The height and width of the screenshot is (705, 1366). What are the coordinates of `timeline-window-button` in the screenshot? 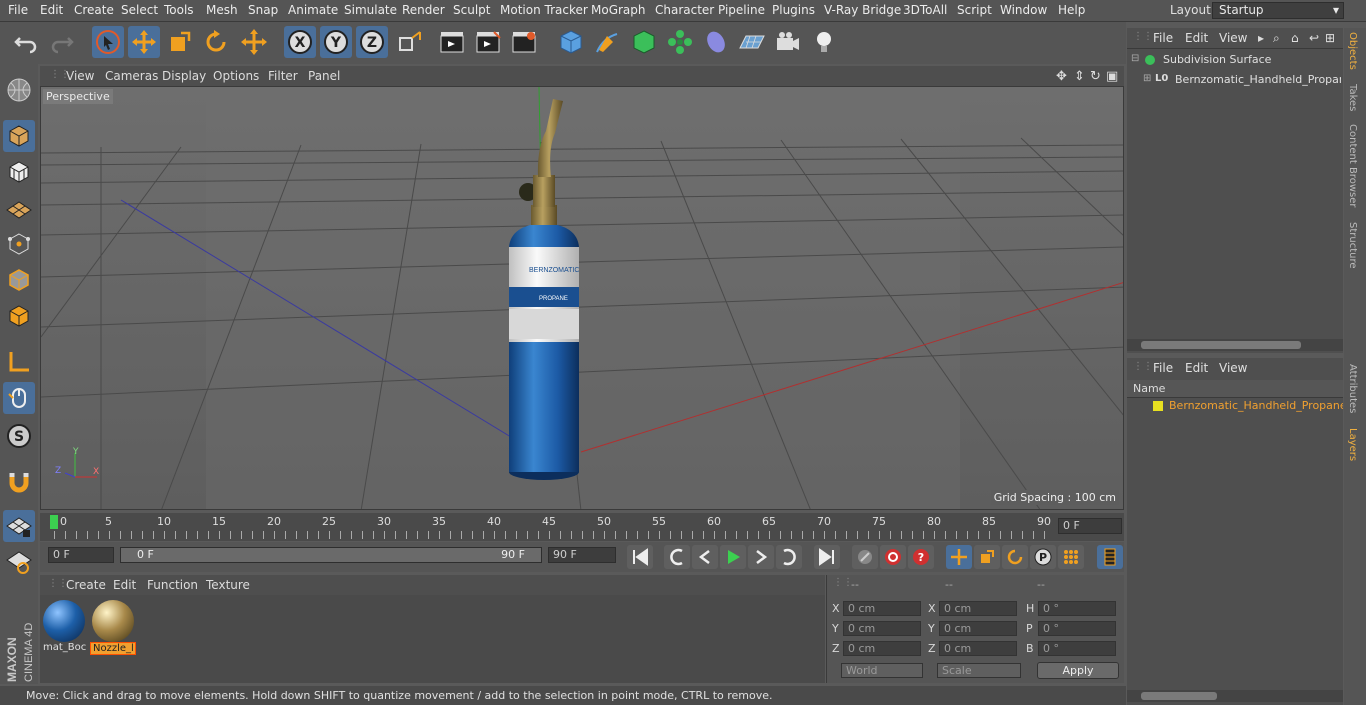 It's located at (1110, 557).